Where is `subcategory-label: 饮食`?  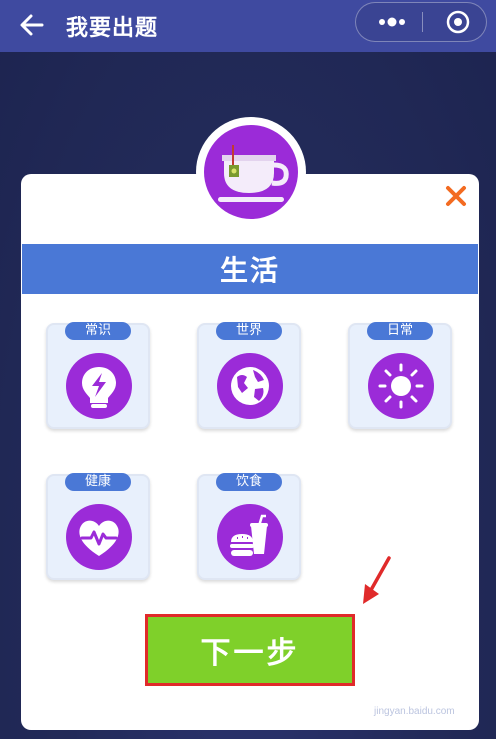 subcategory-label: 饮食 is located at coordinates (249, 482).